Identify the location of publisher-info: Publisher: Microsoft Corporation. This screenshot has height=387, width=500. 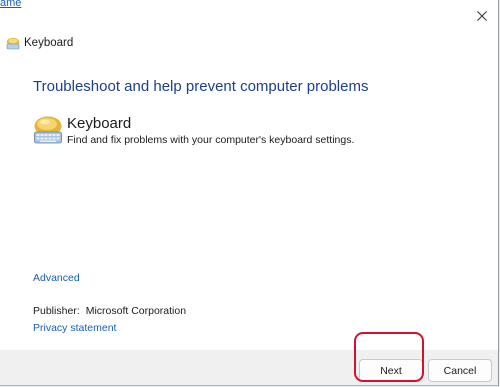
(109, 311).